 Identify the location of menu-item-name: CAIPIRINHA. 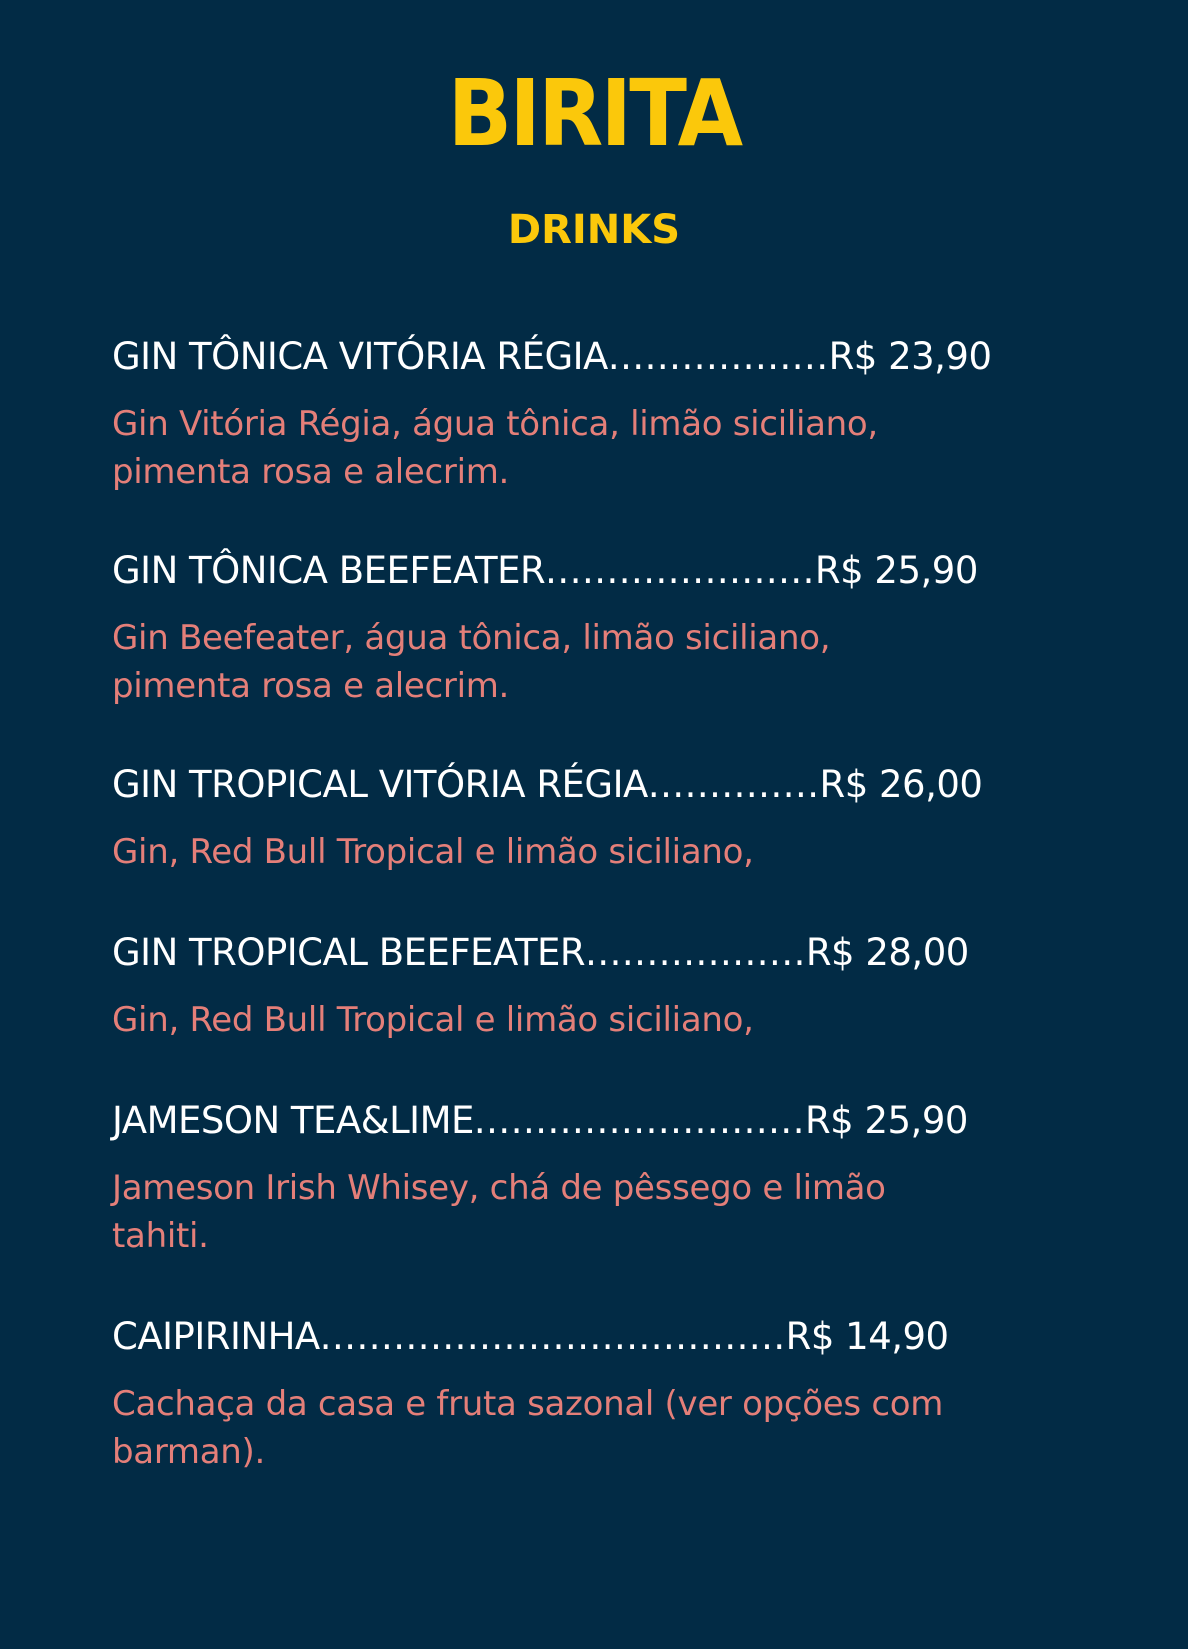
(216, 1336).